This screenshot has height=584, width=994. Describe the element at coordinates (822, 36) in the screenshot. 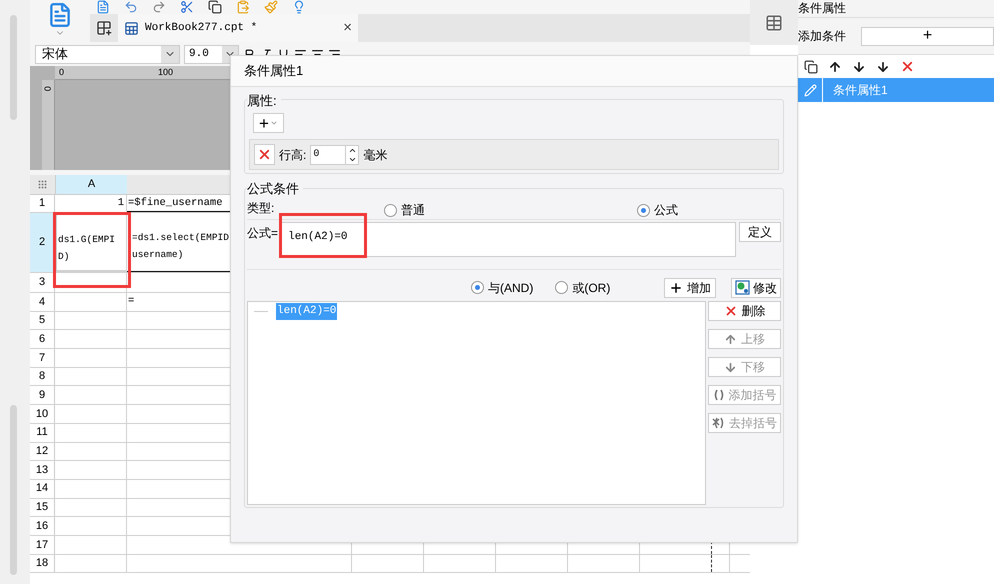

I see `add-condition-label: 添加条件` at that location.